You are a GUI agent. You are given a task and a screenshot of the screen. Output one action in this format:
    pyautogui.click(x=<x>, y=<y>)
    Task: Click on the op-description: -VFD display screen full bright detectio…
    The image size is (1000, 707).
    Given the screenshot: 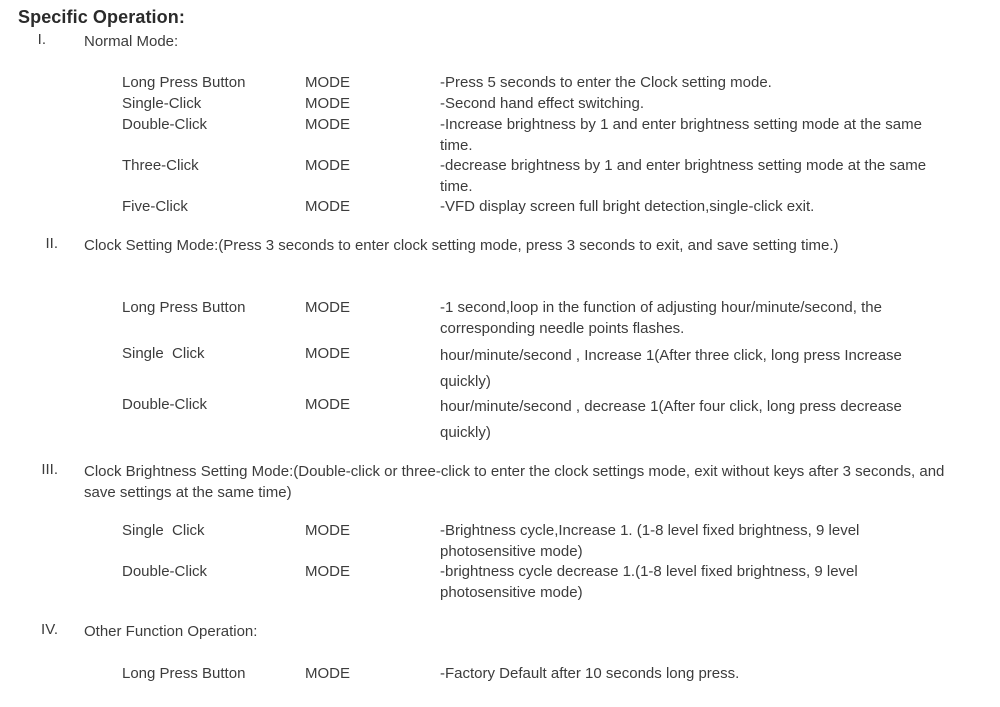 What is the action you would take?
    pyautogui.click(x=627, y=206)
    